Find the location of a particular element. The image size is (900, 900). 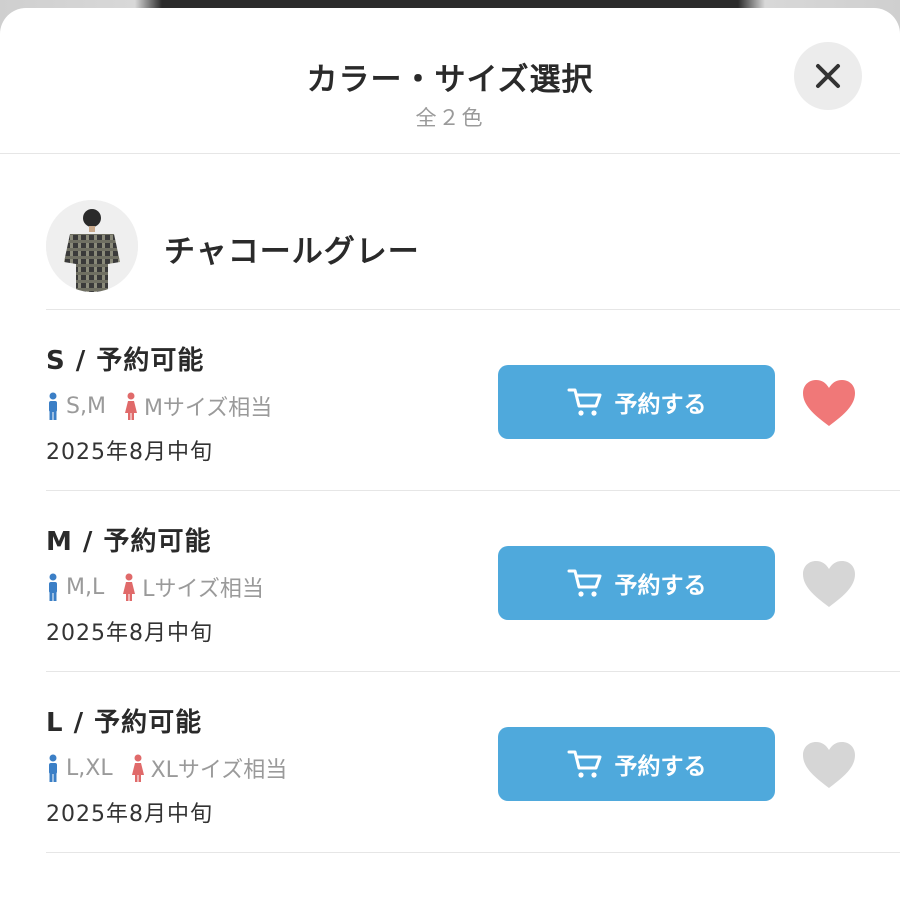

mens-size: M,L is located at coordinates (85, 587).